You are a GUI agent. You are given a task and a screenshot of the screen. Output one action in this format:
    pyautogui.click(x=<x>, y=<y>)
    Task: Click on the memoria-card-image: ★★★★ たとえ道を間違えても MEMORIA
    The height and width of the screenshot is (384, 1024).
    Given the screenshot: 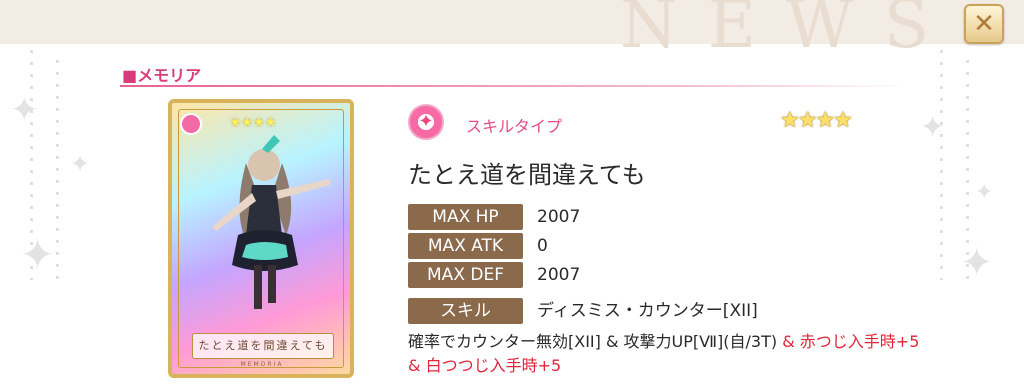 What is the action you would take?
    pyautogui.click(x=261, y=238)
    